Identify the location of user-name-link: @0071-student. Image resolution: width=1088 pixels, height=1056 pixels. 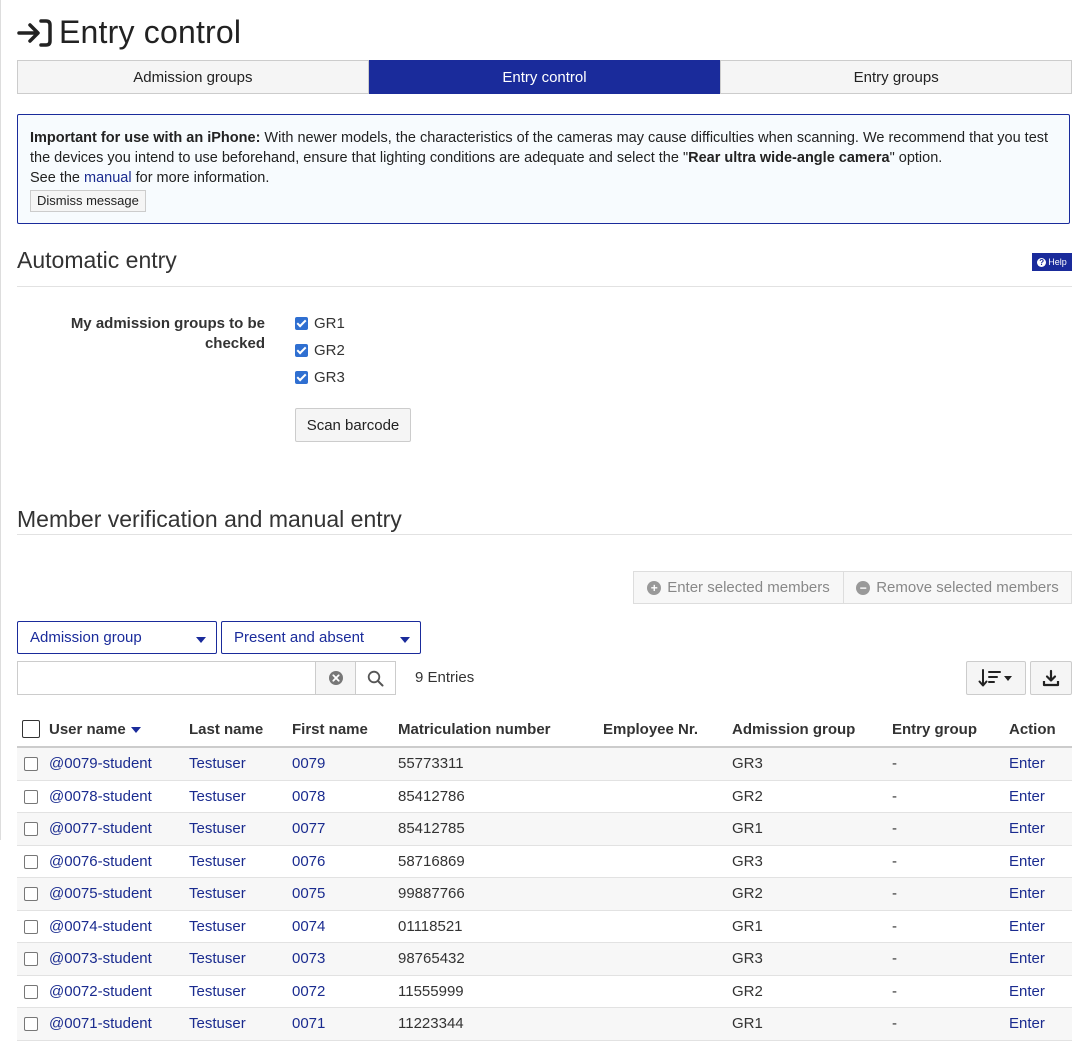
(100, 1023).